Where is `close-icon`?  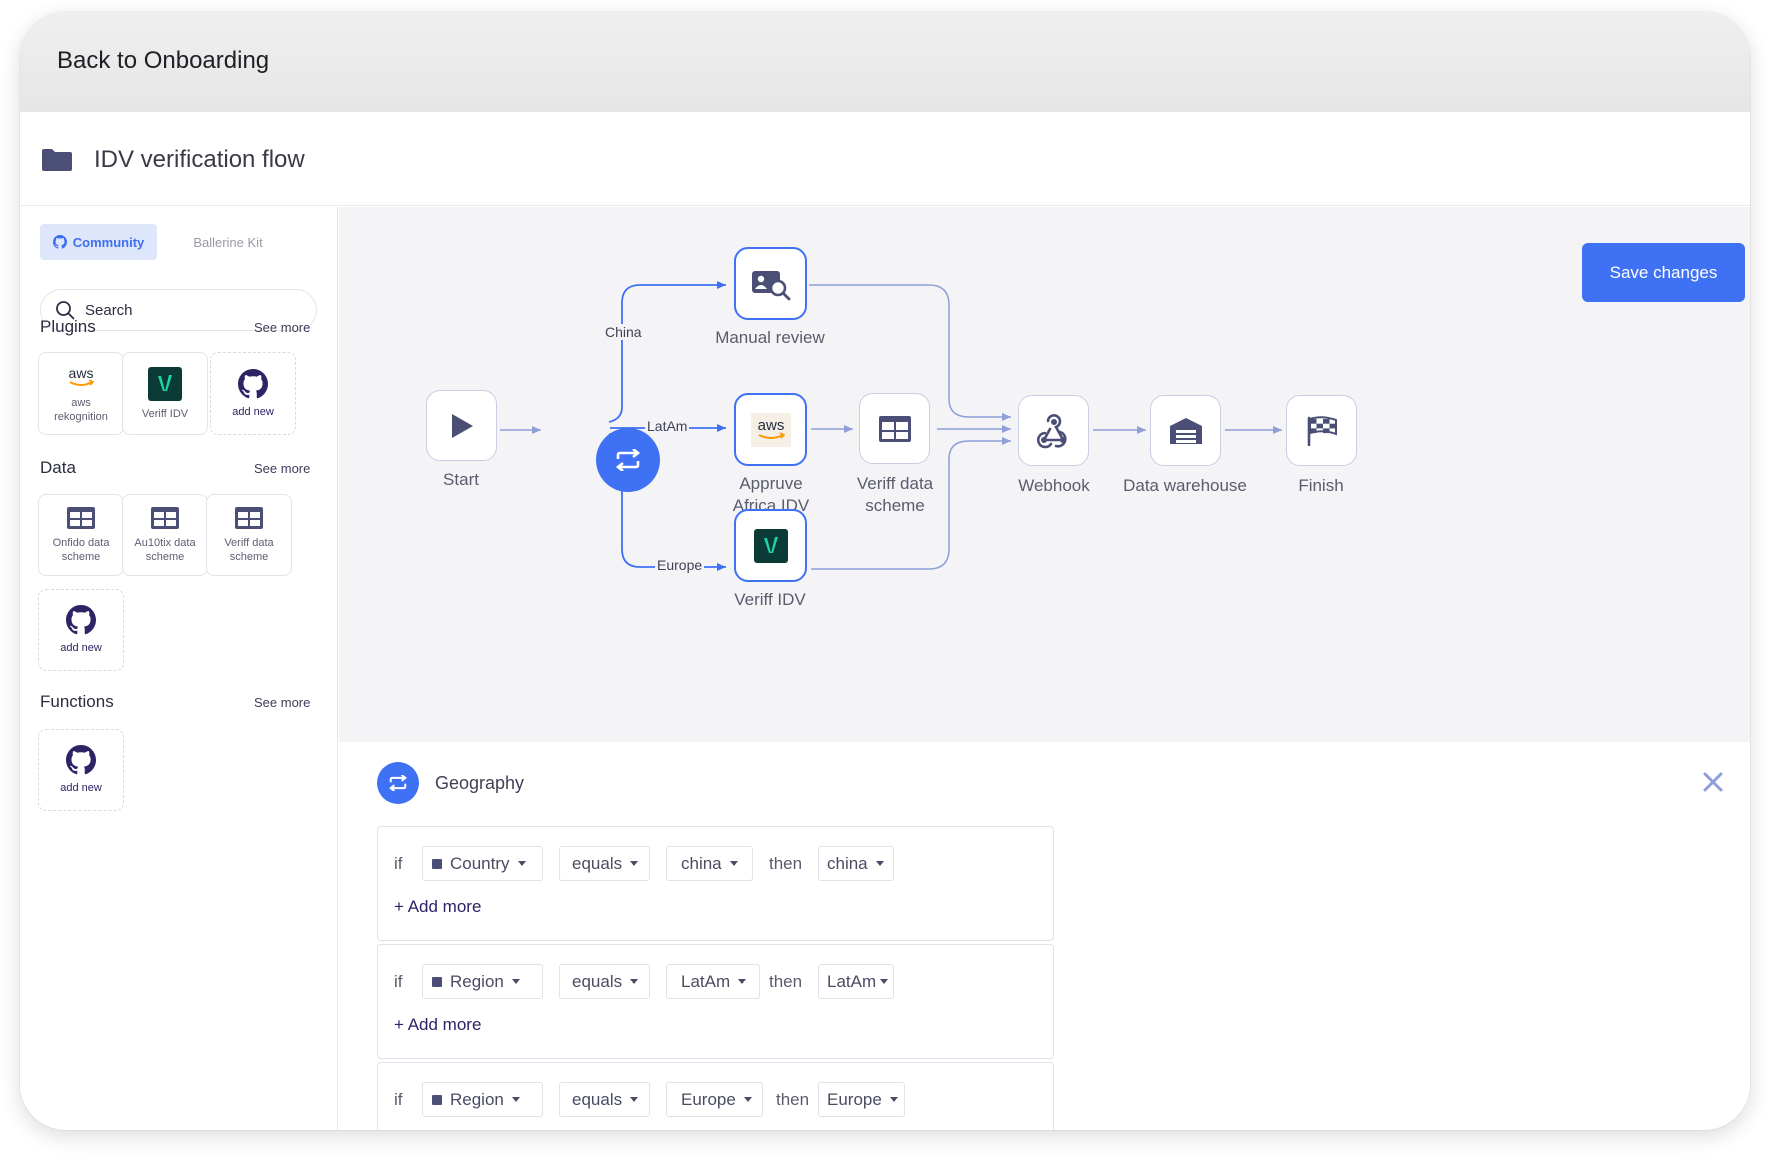 close-icon is located at coordinates (1713, 782).